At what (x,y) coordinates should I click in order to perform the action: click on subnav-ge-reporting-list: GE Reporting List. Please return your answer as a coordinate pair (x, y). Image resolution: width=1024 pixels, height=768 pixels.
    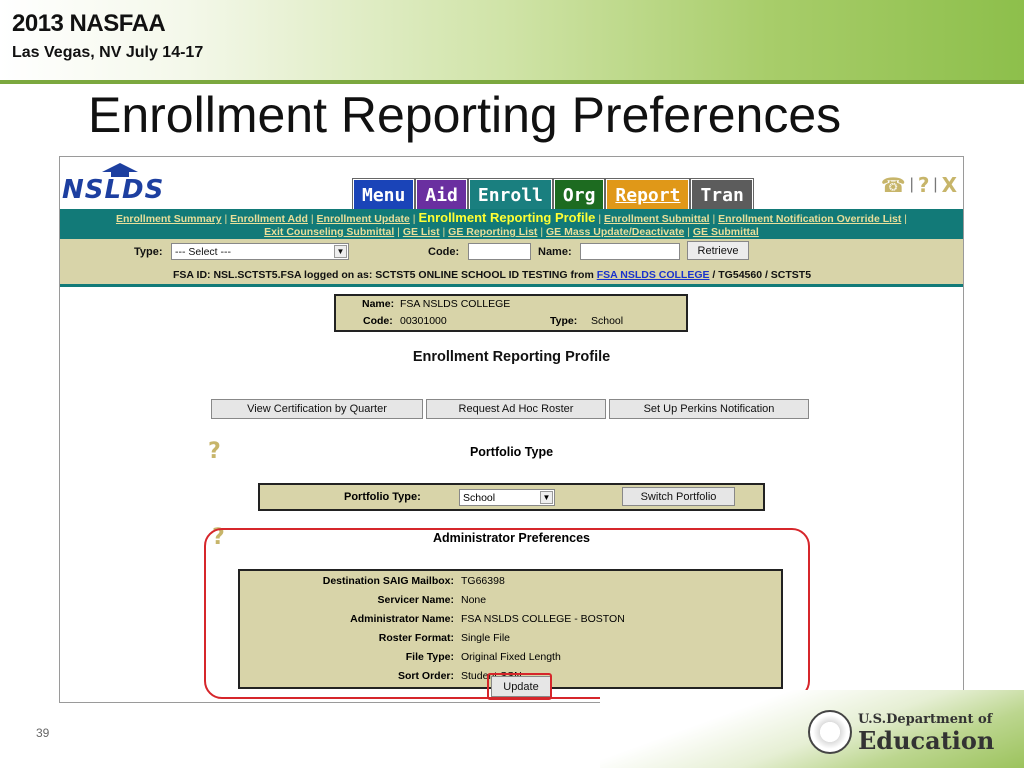
    Looking at the image, I should click on (492, 232).